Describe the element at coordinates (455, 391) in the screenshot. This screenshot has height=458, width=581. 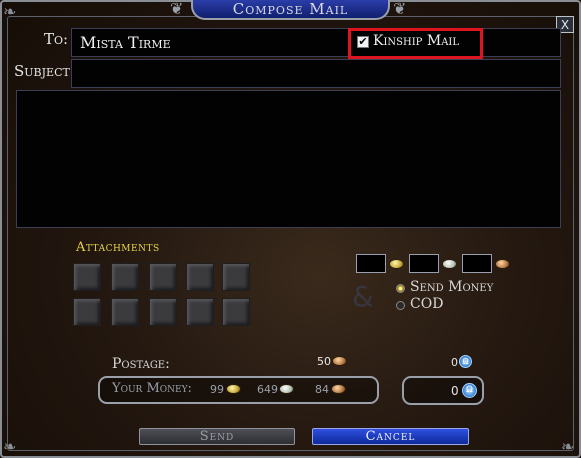
I see `points-amount-value: 0` at that location.